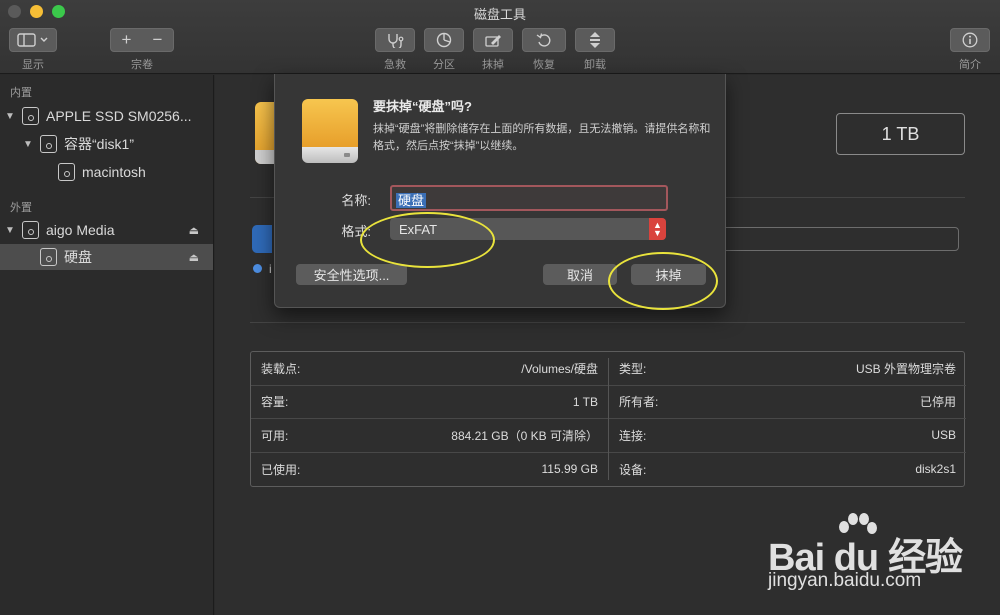 This screenshot has width=1000, height=615. What do you see at coordinates (937, 402) in the screenshot?
I see `info-value: 已停用` at bounding box center [937, 402].